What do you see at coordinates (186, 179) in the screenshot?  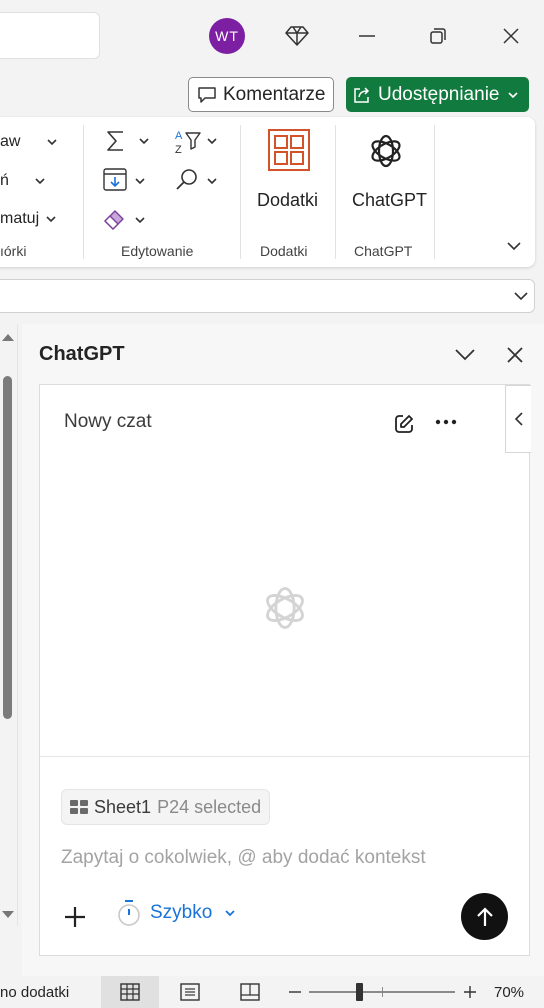 I see `search-icon` at bounding box center [186, 179].